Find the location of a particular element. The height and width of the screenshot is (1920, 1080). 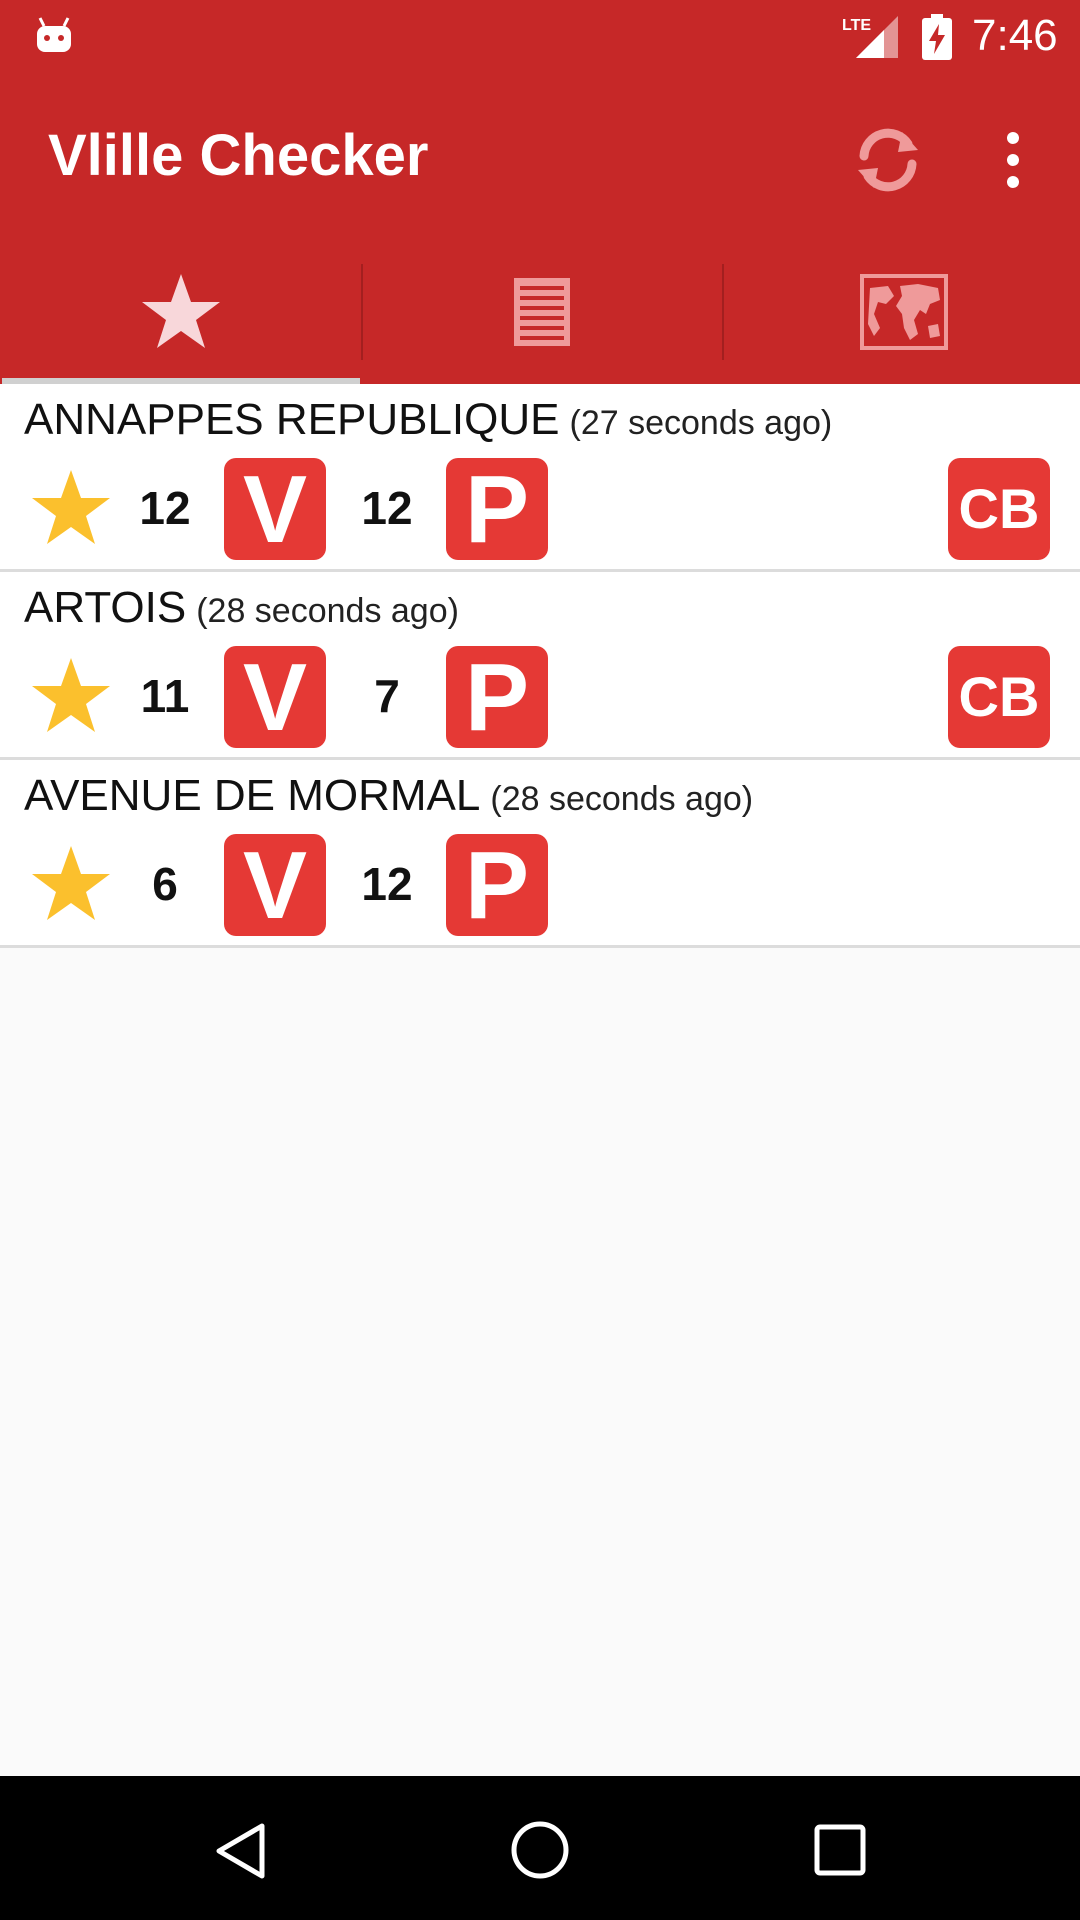

status-time: 7:46 is located at coordinates (1015, 35).